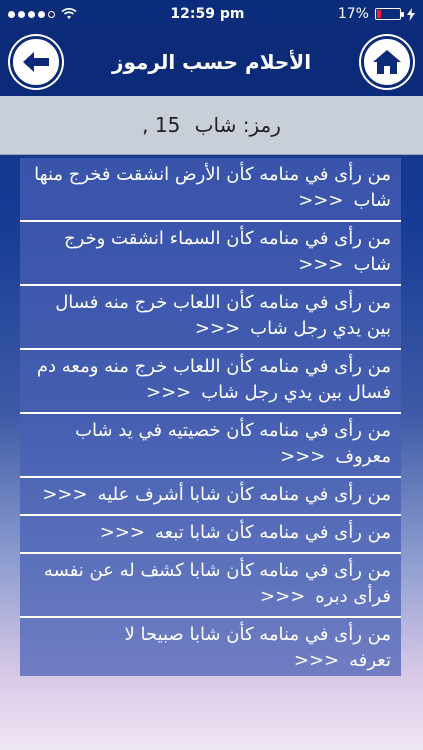 The width and height of the screenshot is (423, 750). Describe the element at coordinates (353, 14) in the screenshot. I see `battery-percent: 17%` at that location.